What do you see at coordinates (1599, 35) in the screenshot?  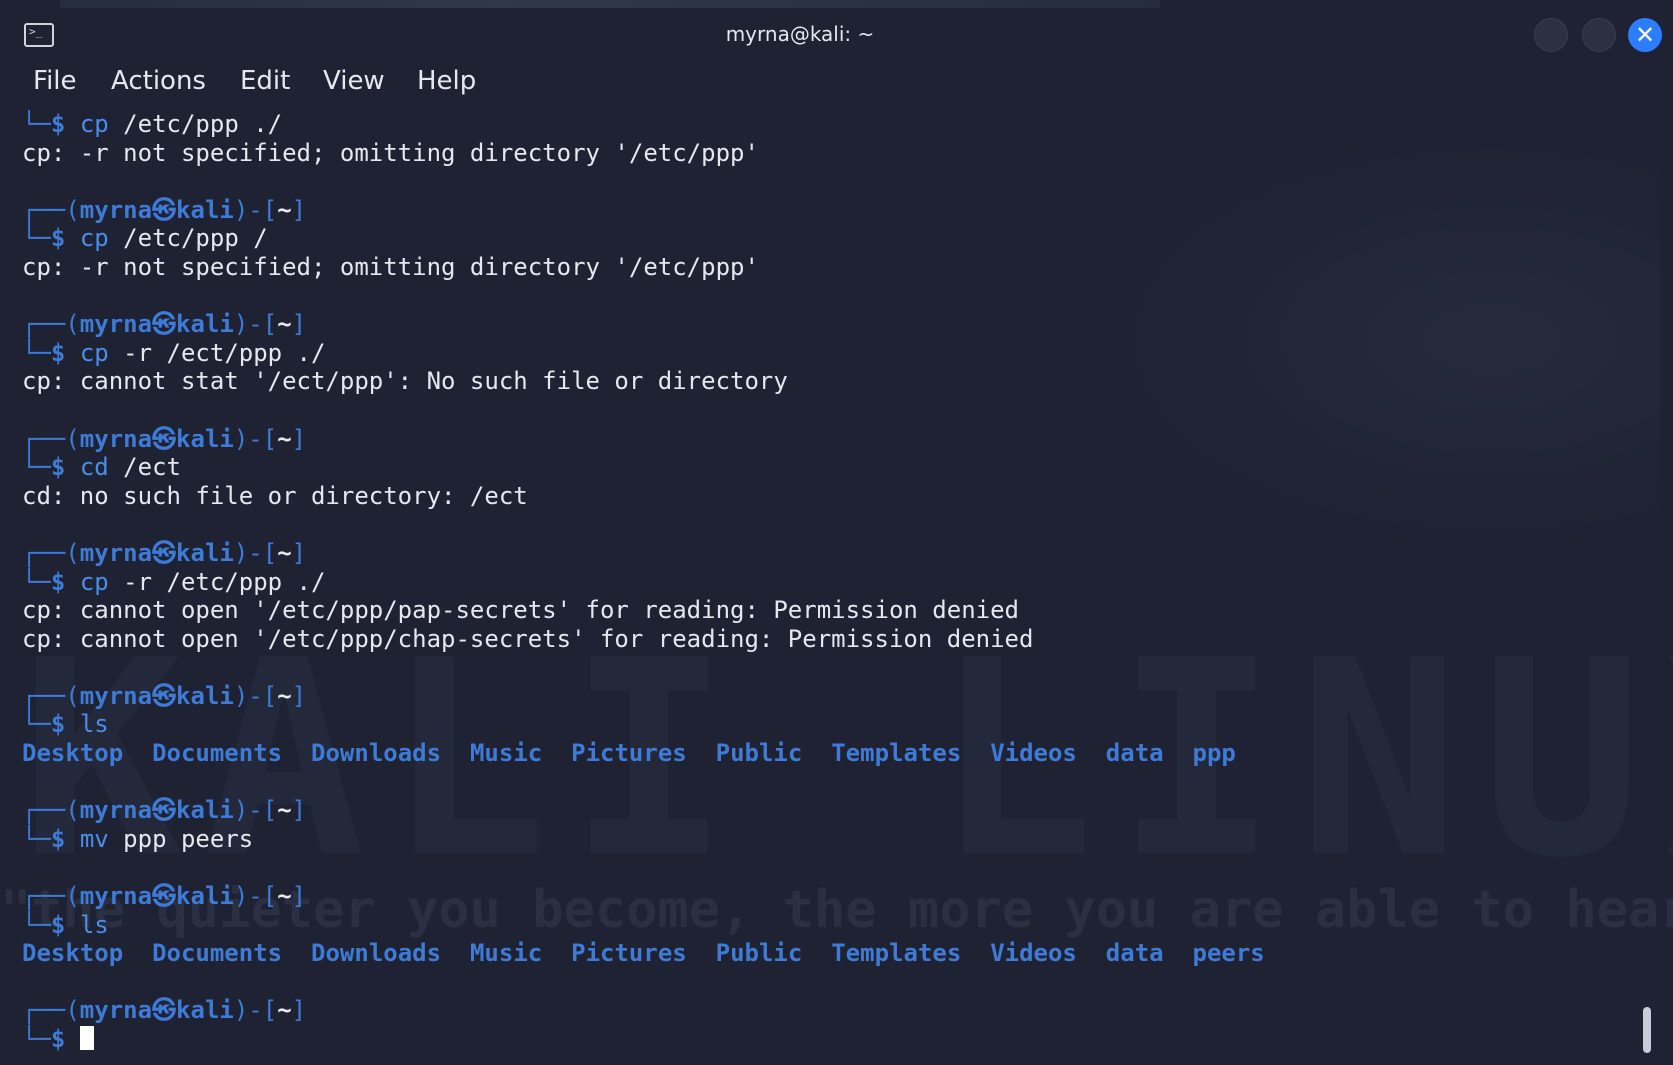 I see `maximize-button` at bounding box center [1599, 35].